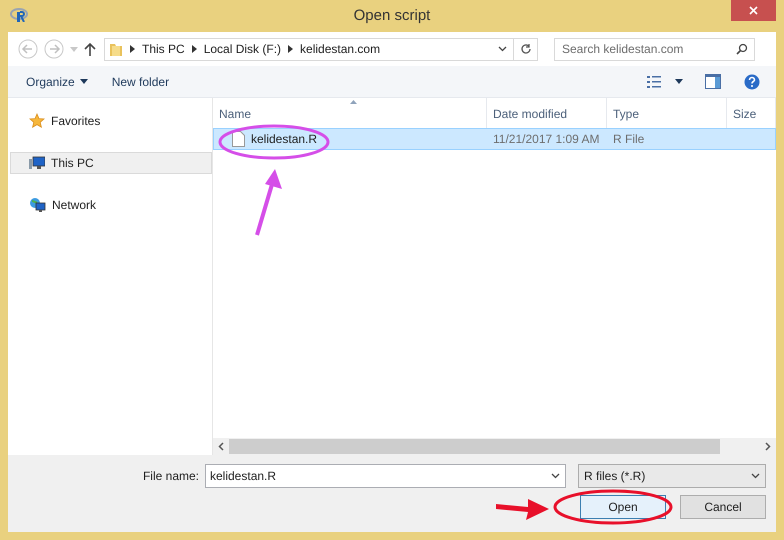  What do you see at coordinates (37, 163) in the screenshot?
I see `computer-icon` at bounding box center [37, 163].